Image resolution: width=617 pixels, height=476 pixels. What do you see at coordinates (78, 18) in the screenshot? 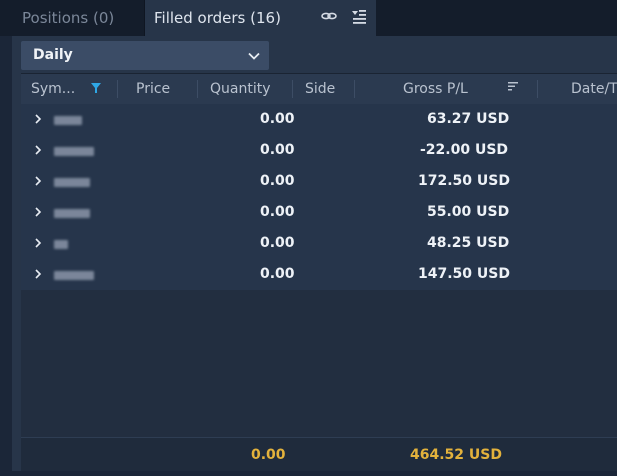
I see `tab-positions: Positions (0)` at bounding box center [78, 18].